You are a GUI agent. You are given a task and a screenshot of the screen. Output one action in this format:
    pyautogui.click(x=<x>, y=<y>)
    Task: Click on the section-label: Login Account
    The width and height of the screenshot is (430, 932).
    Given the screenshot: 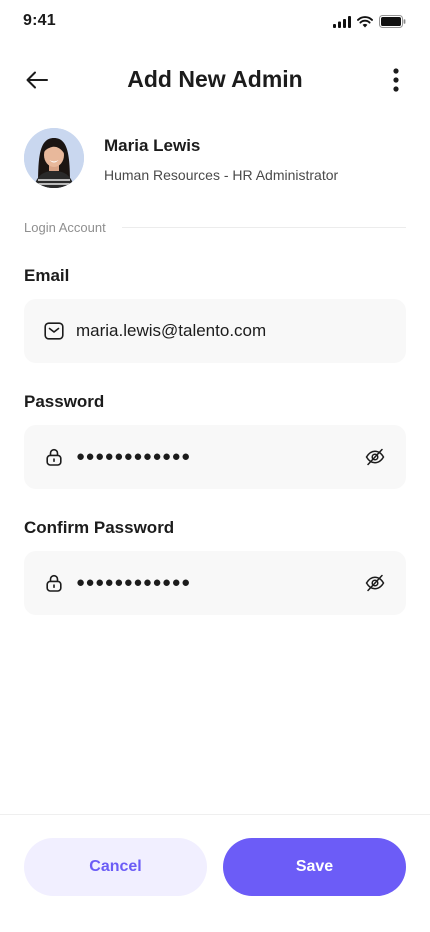 What is the action you would take?
    pyautogui.click(x=65, y=227)
    